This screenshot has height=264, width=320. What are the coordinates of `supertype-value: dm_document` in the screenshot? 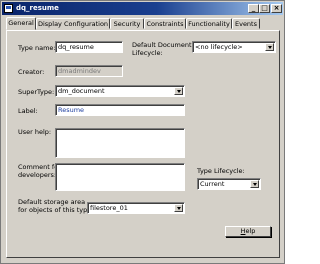 It's located at (81, 91).